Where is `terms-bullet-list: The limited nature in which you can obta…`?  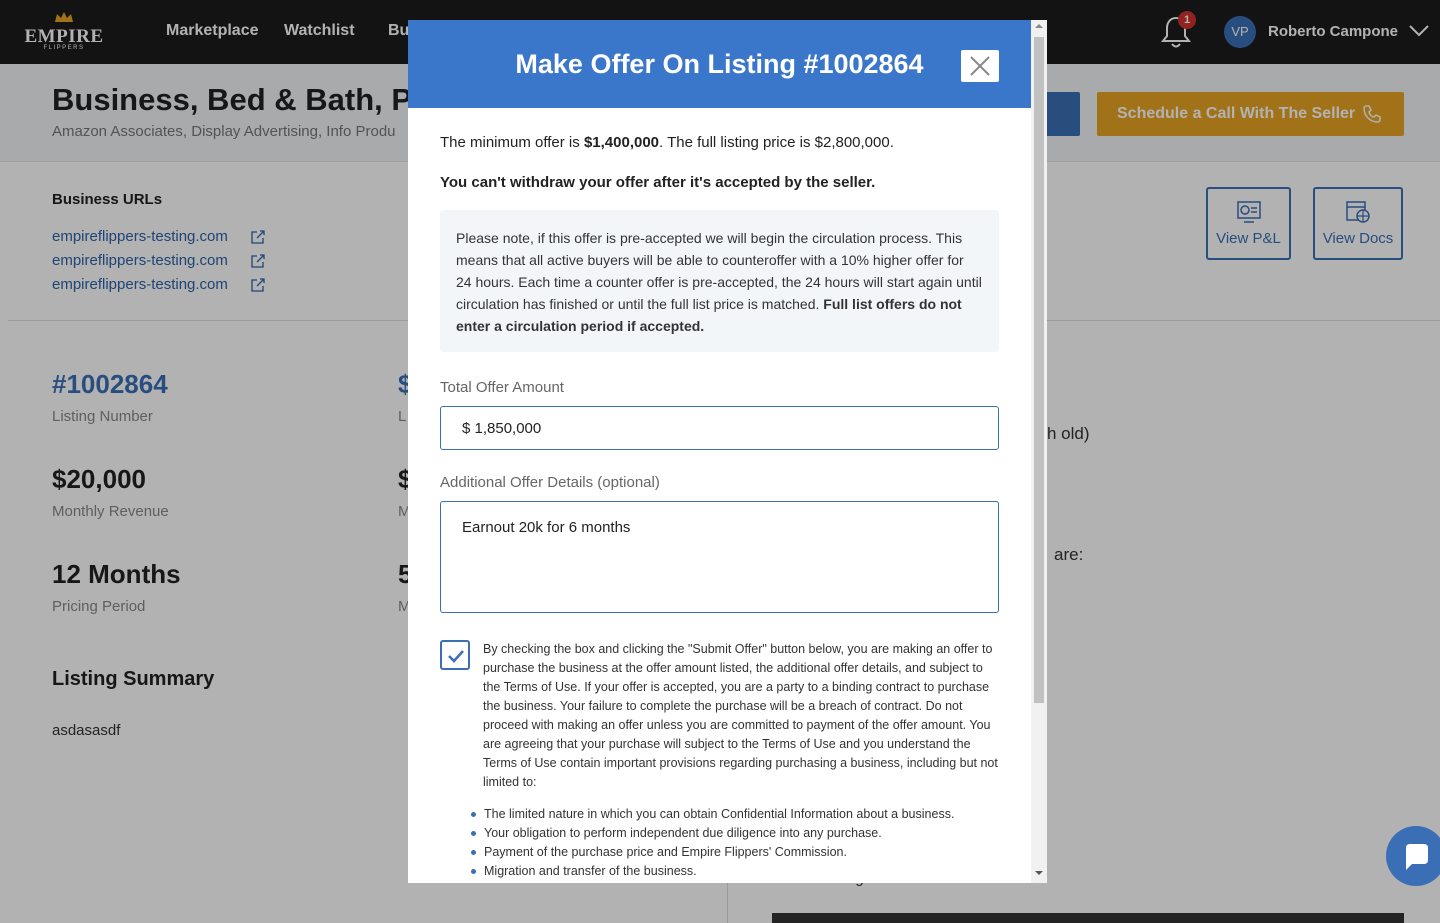
terms-bullet-list: The limited nature in which you can obta… is located at coordinates (740, 843).